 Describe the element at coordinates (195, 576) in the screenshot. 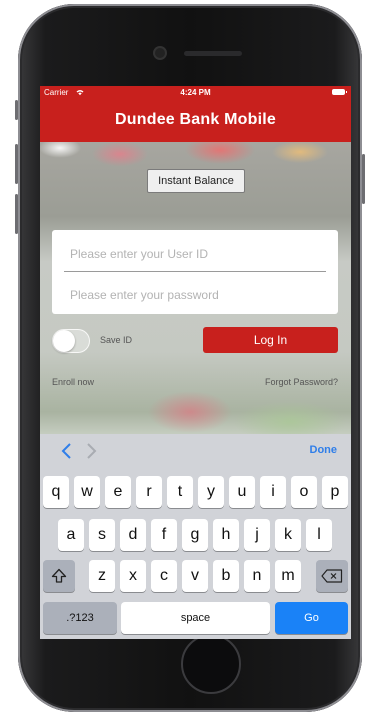

I see `key-v: v` at that location.